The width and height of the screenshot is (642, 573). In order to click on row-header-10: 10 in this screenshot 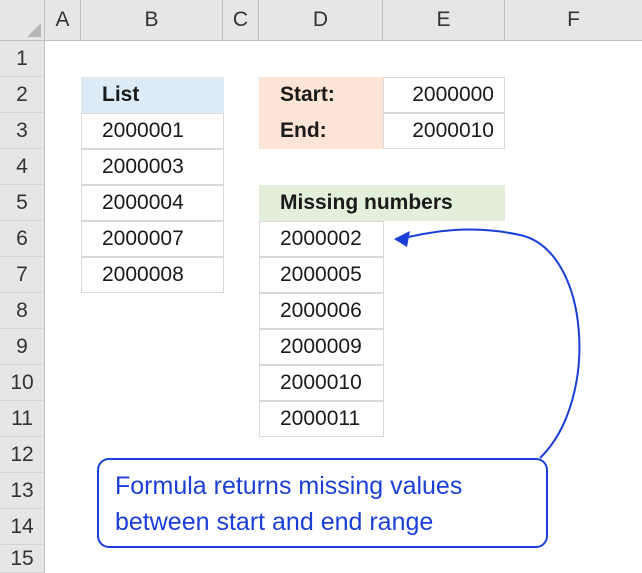, I will do `click(22, 383)`.